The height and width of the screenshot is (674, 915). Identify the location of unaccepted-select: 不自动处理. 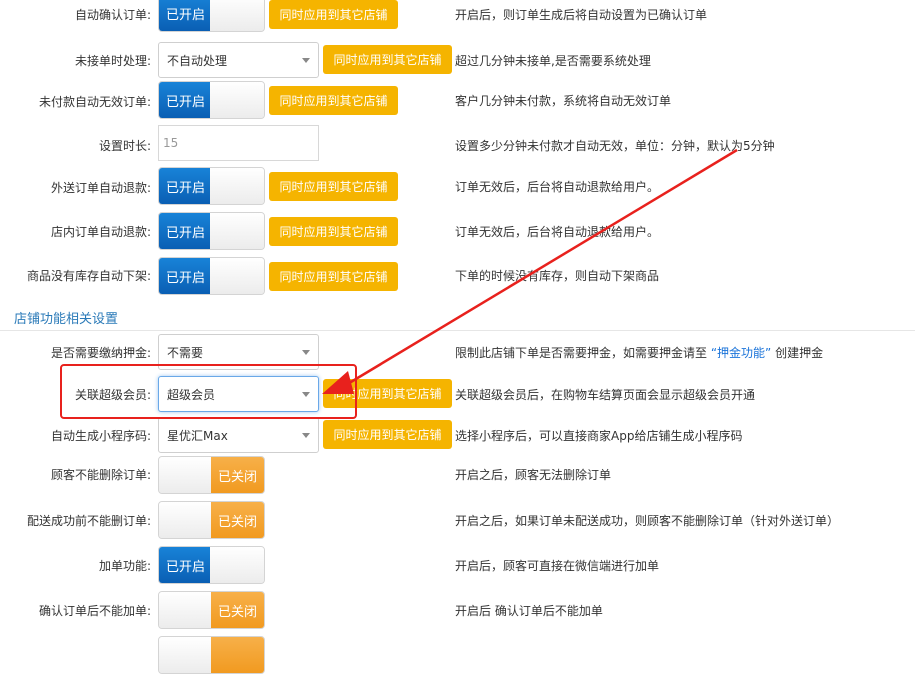
(238, 60).